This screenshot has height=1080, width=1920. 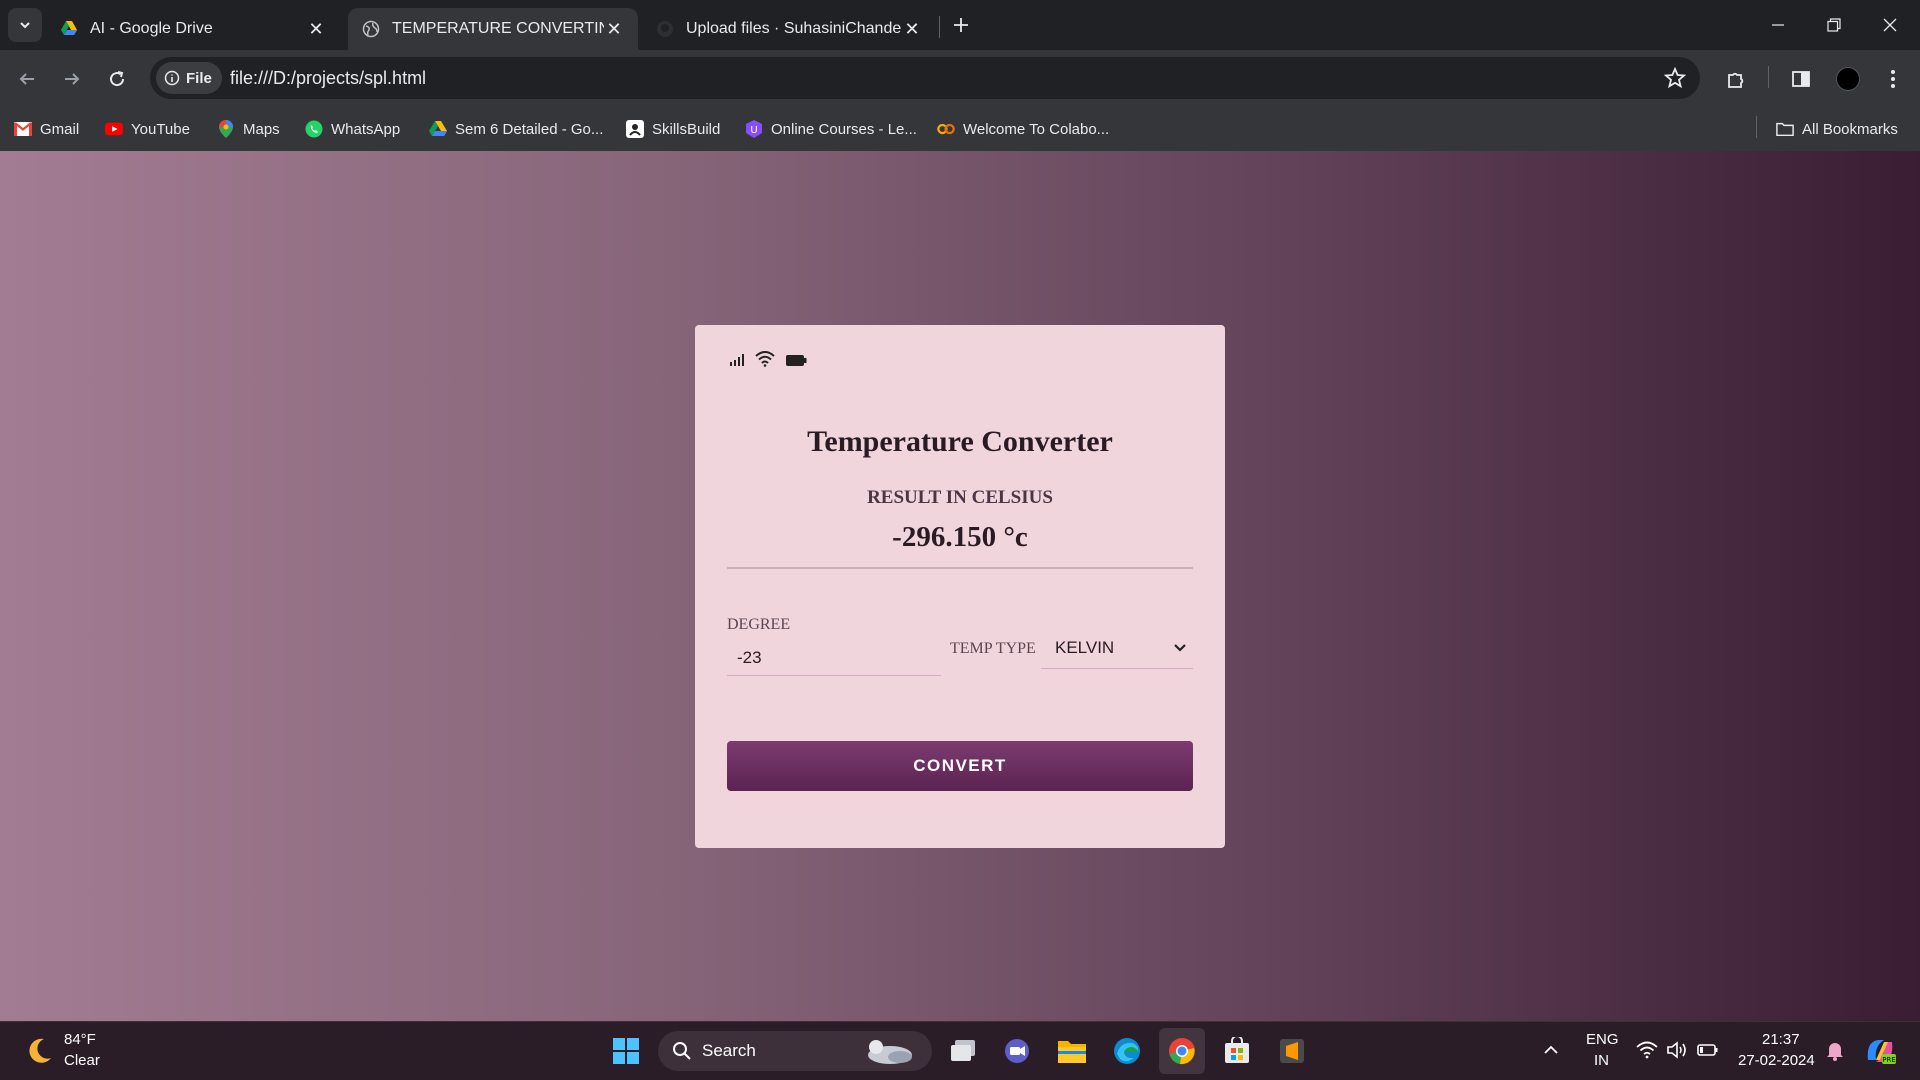 What do you see at coordinates (834, 658) in the screenshot?
I see `degree-input` at bounding box center [834, 658].